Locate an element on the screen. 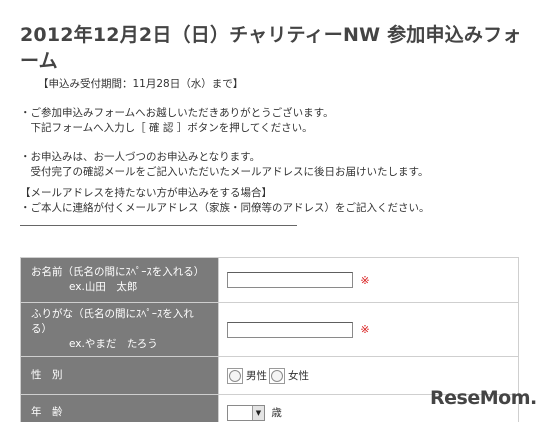  form-row-furigana: ふりがな（氏名の間にｽﾍﾟｰｽを入れる） ex.やまだ たろう ※ is located at coordinates (269, 329).